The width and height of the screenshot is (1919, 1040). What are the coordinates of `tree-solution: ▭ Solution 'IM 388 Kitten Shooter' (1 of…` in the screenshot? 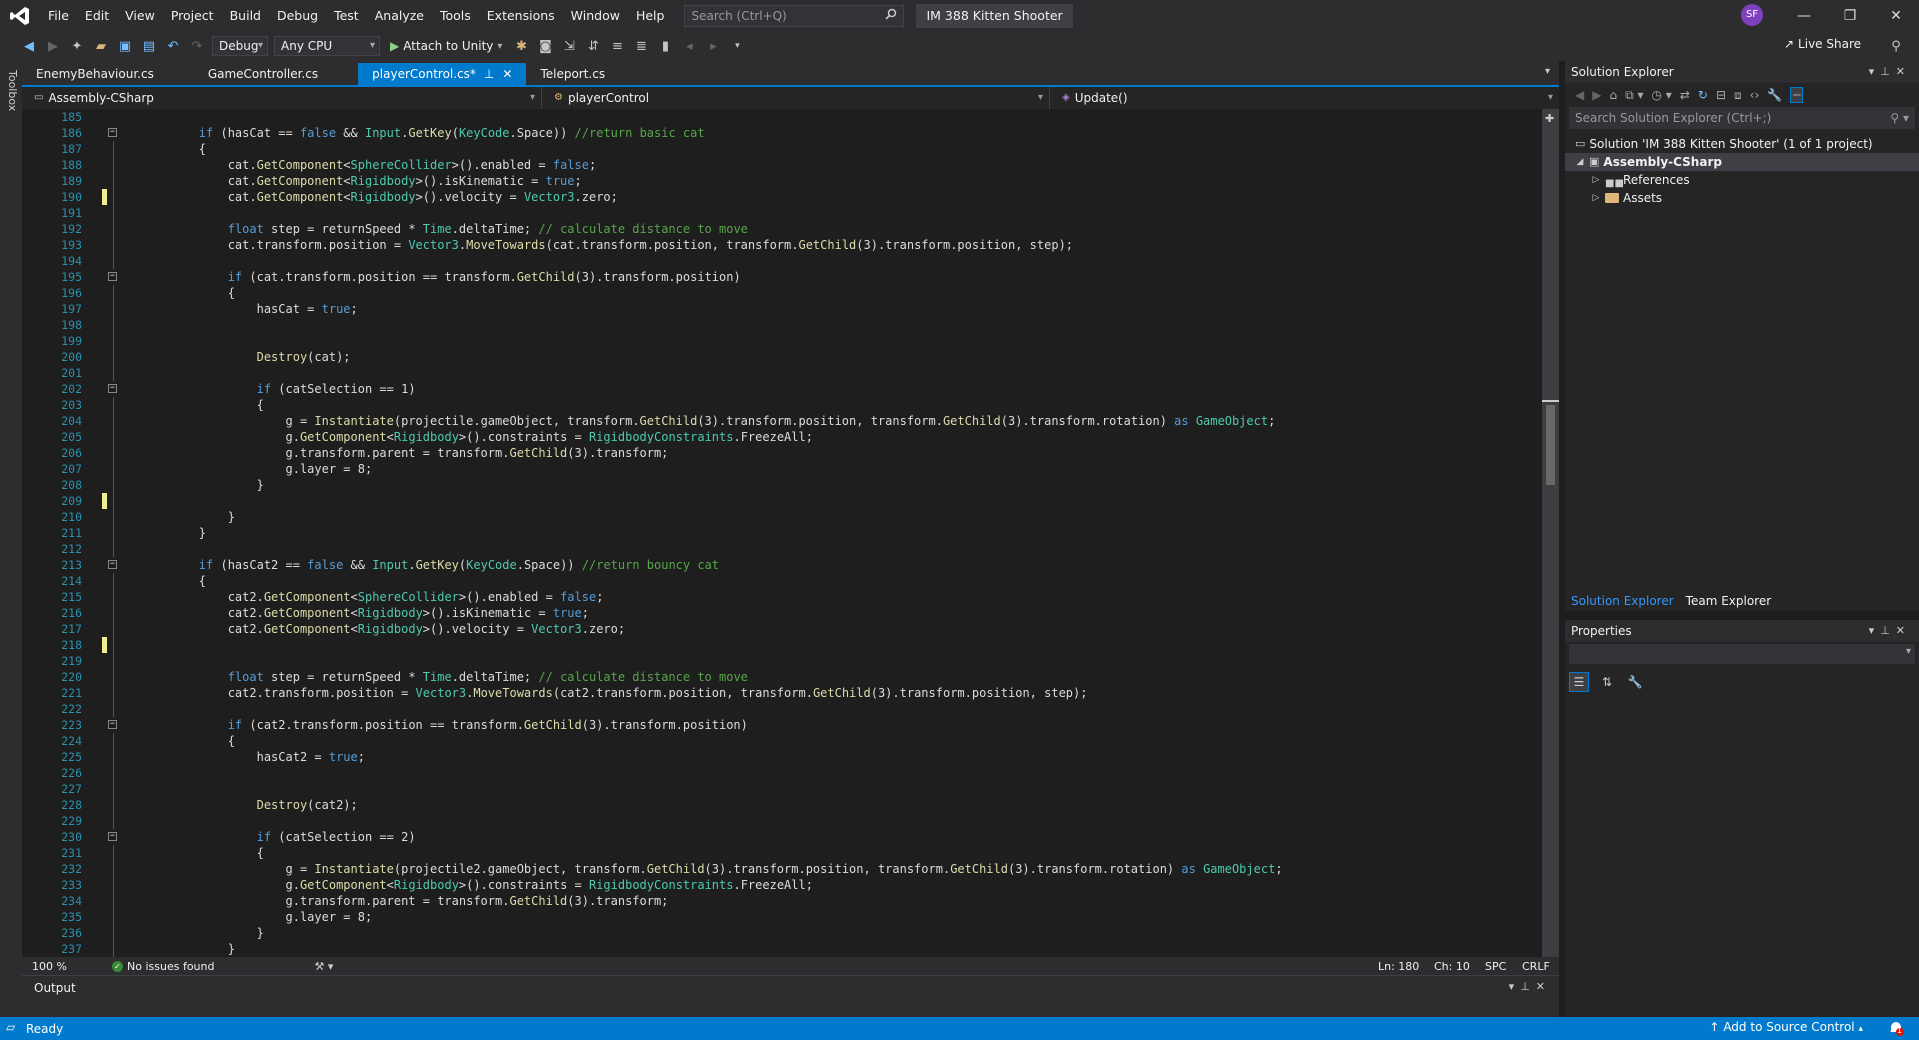 It's located at (1742, 144).